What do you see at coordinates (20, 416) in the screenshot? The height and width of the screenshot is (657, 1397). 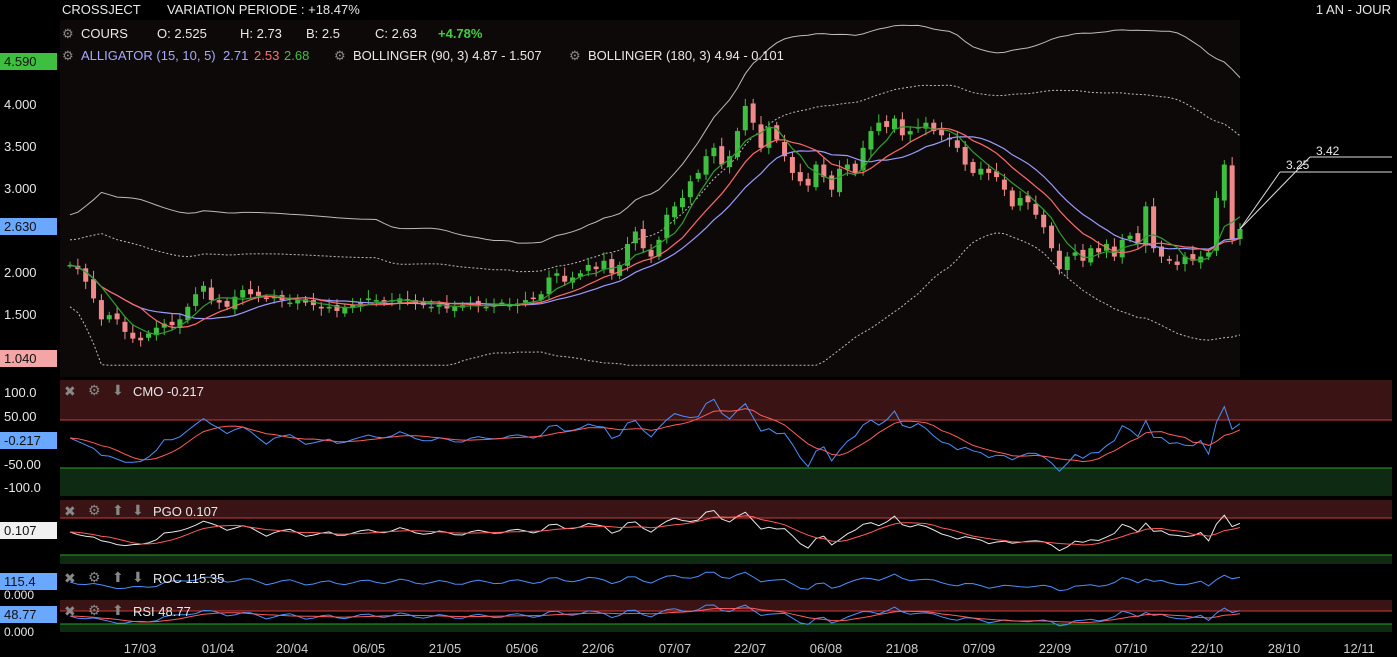 I see `cmo-axis-label: 50.00` at bounding box center [20, 416].